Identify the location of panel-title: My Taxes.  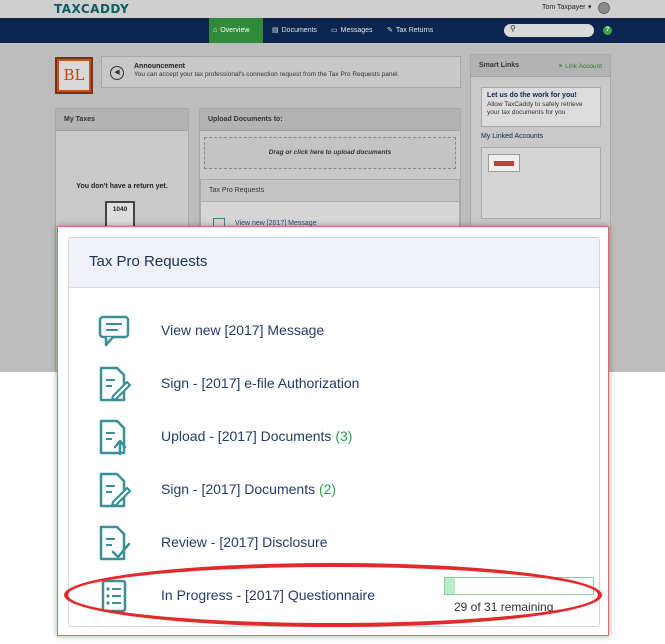
(122, 120).